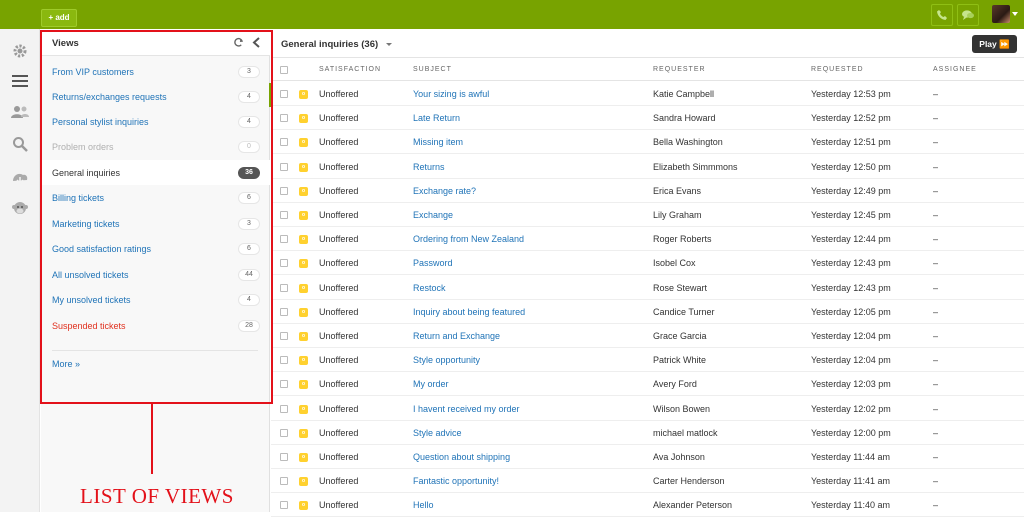  What do you see at coordinates (456, 336) in the screenshot?
I see `subject-link: Return and Exchange` at bounding box center [456, 336].